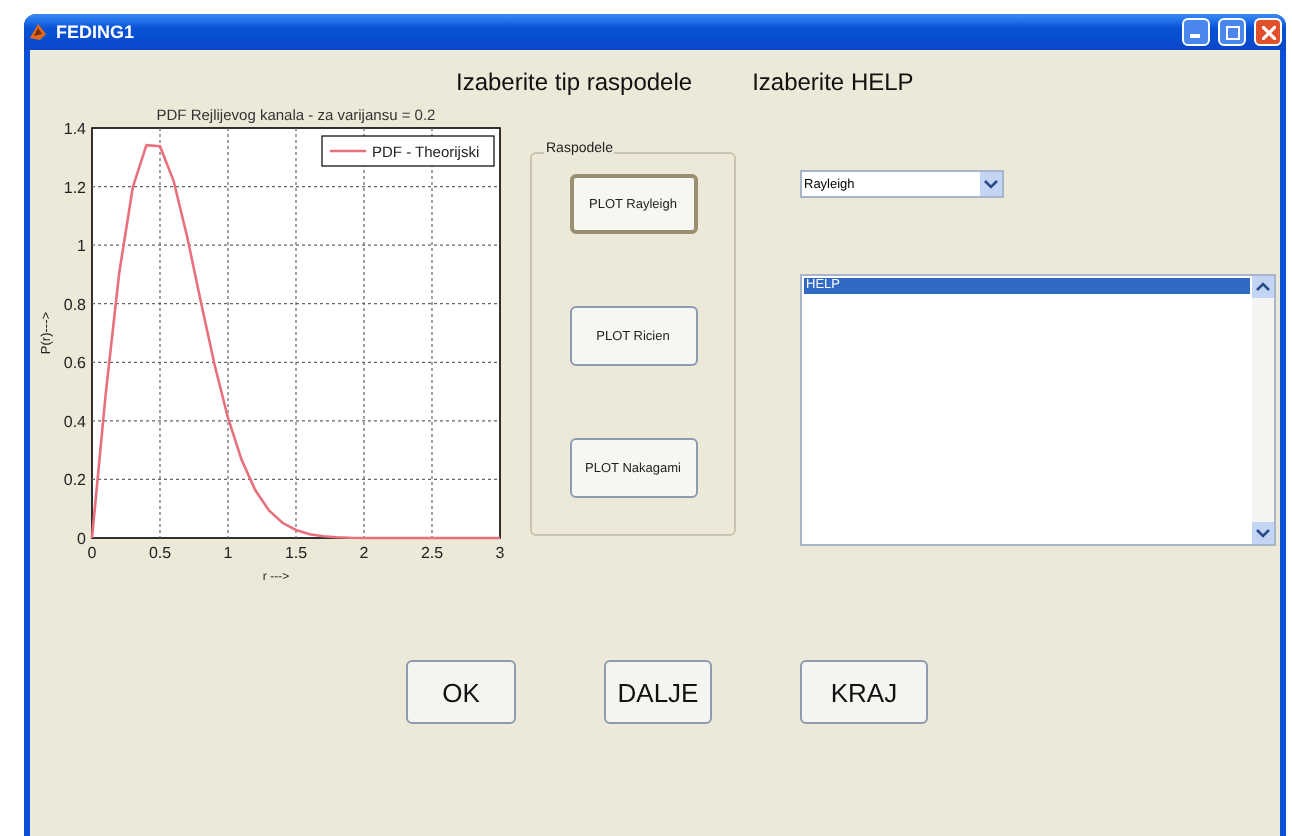  What do you see at coordinates (74, 421) in the screenshot?
I see `tick-label: 0.4` at bounding box center [74, 421].